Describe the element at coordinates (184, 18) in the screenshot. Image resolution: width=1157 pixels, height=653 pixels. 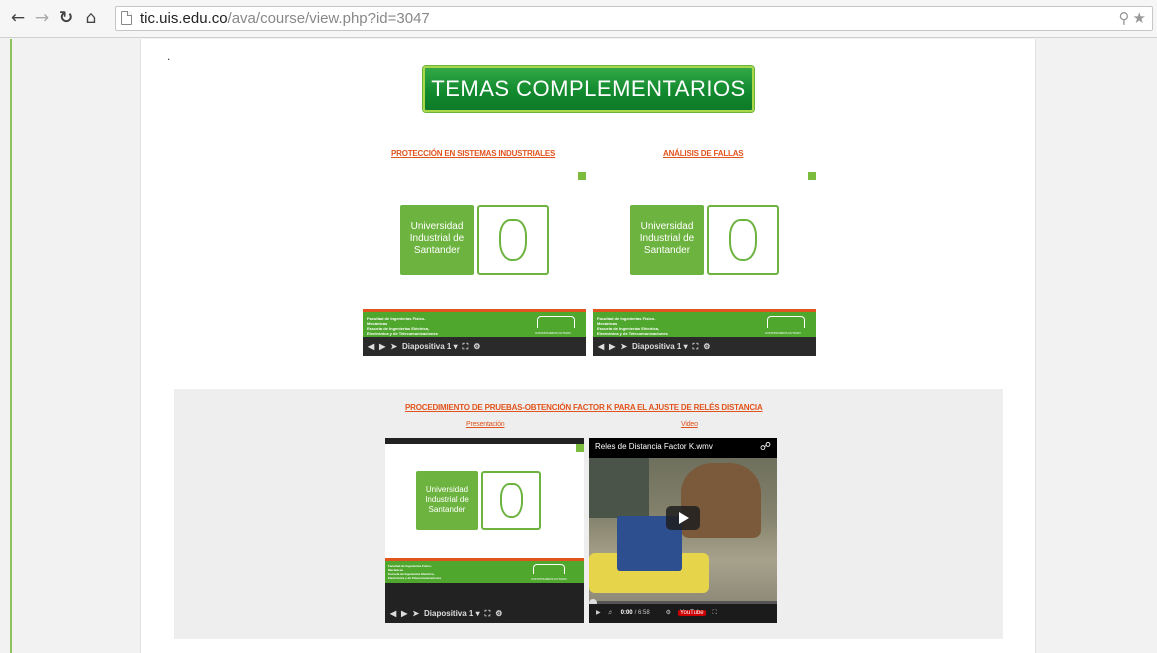
I see `url-host: tic.uis.edu.co` at that location.